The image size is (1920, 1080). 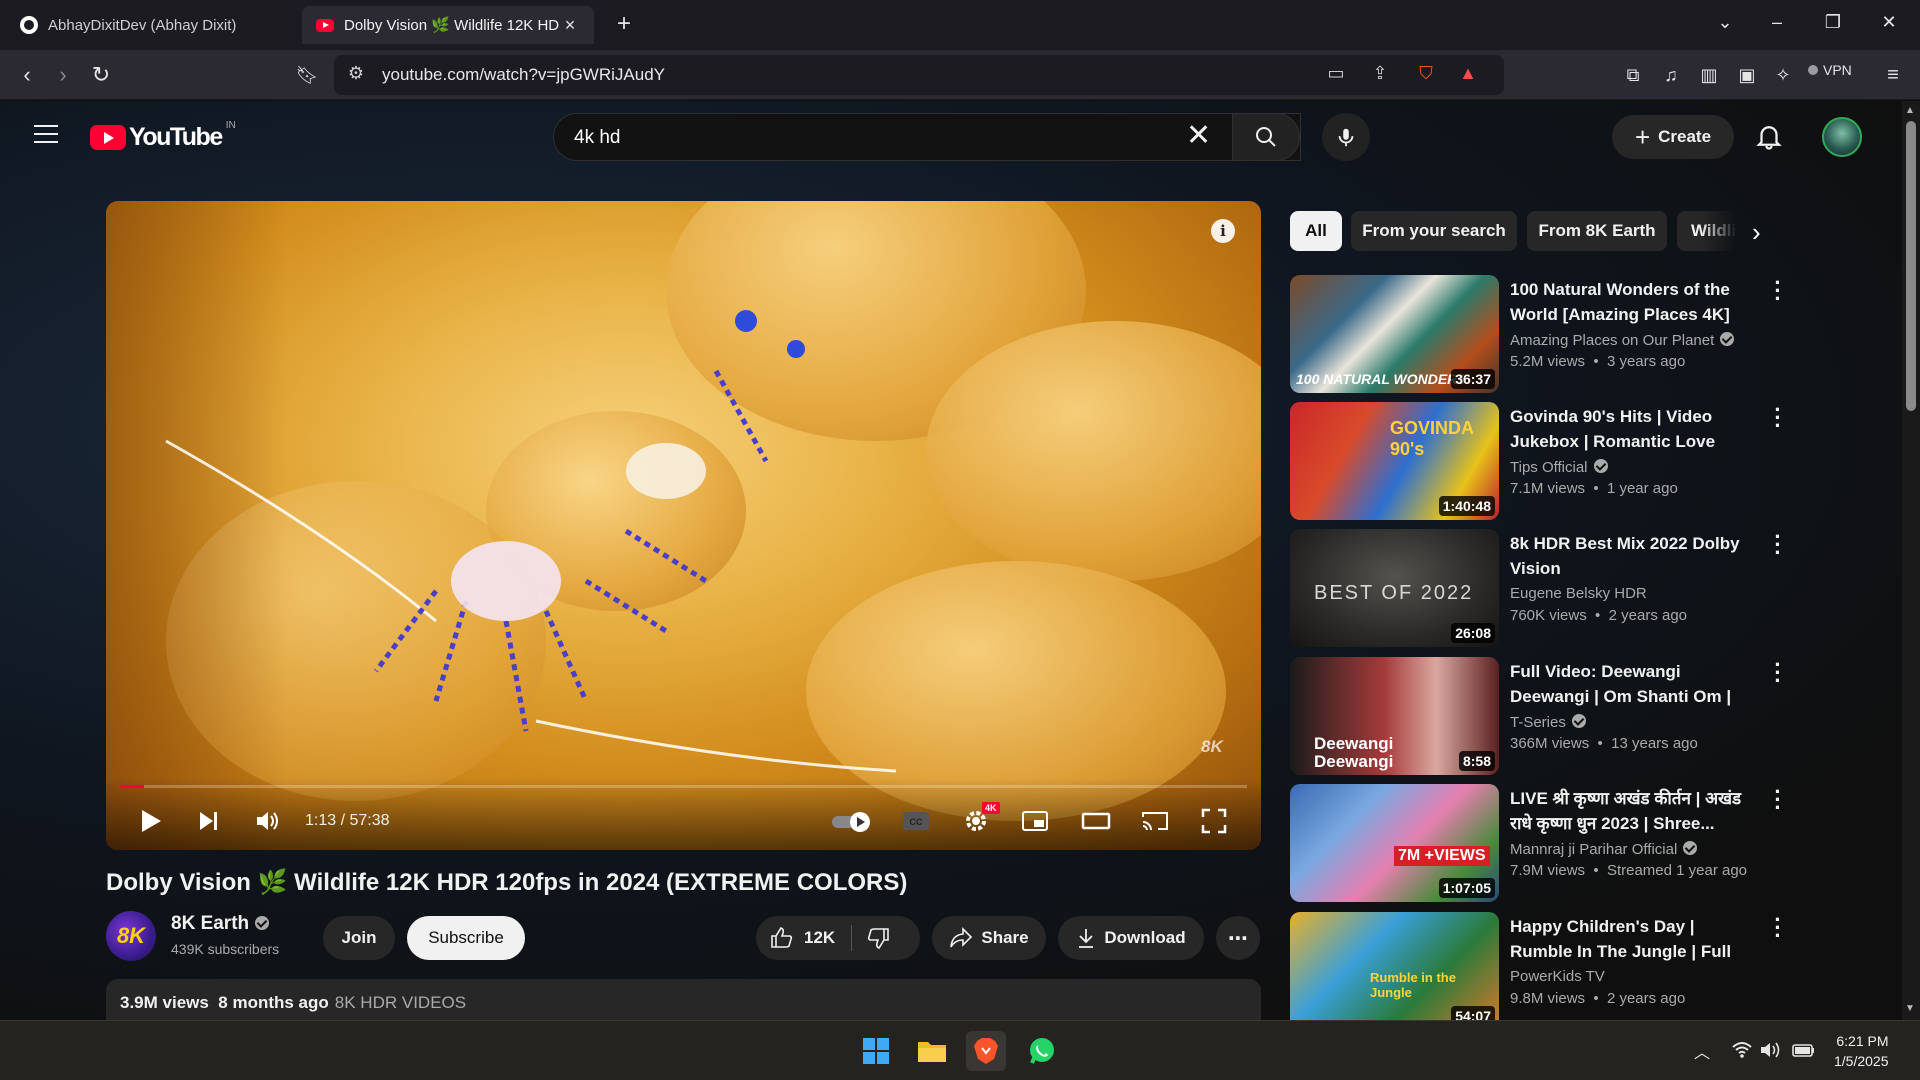 What do you see at coordinates (1394, 461) in the screenshot?
I see `video-thumbnail: GOVINDA 90's 1:40:48` at bounding box center [1394, 461].